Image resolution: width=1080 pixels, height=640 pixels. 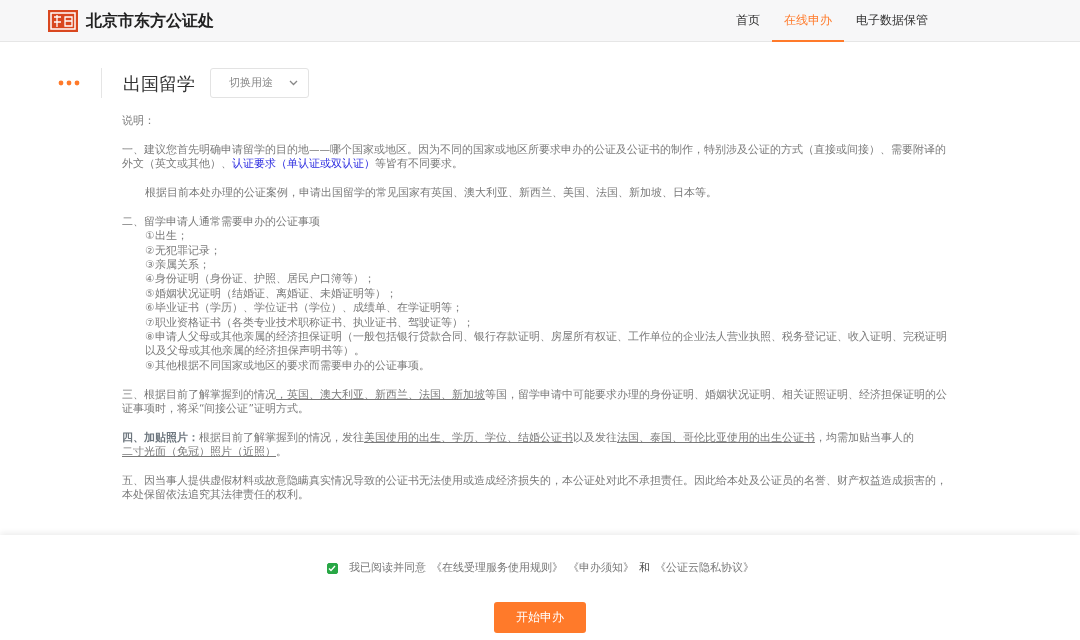 I want to click on list-item: ③亲属关系；, so click(x=177, y=264).